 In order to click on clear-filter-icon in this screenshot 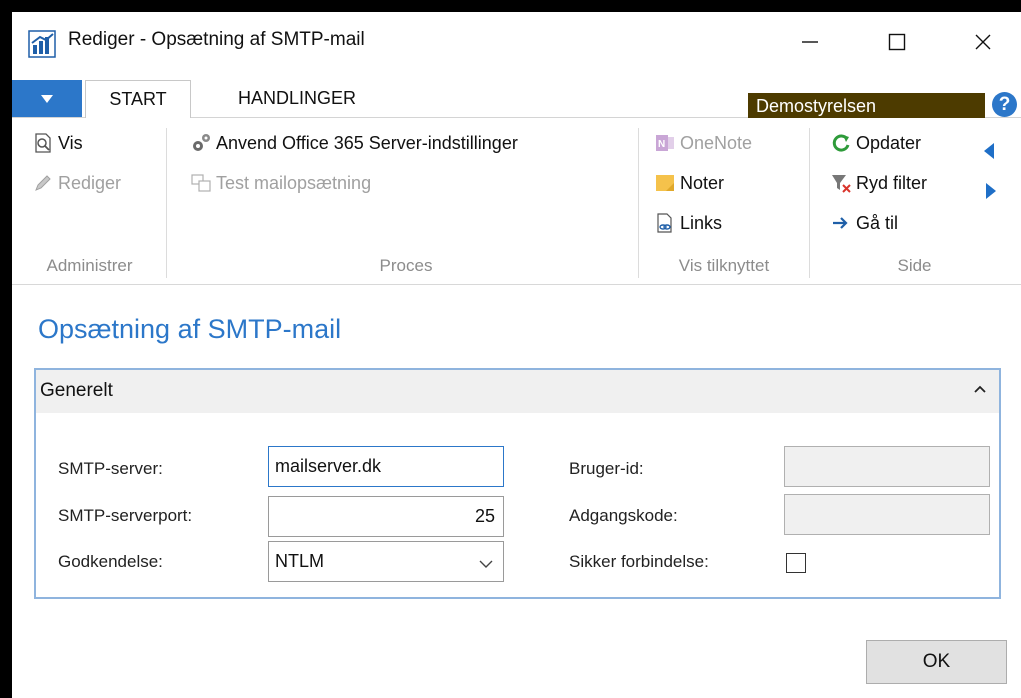, I will do `click(841, 183)`.